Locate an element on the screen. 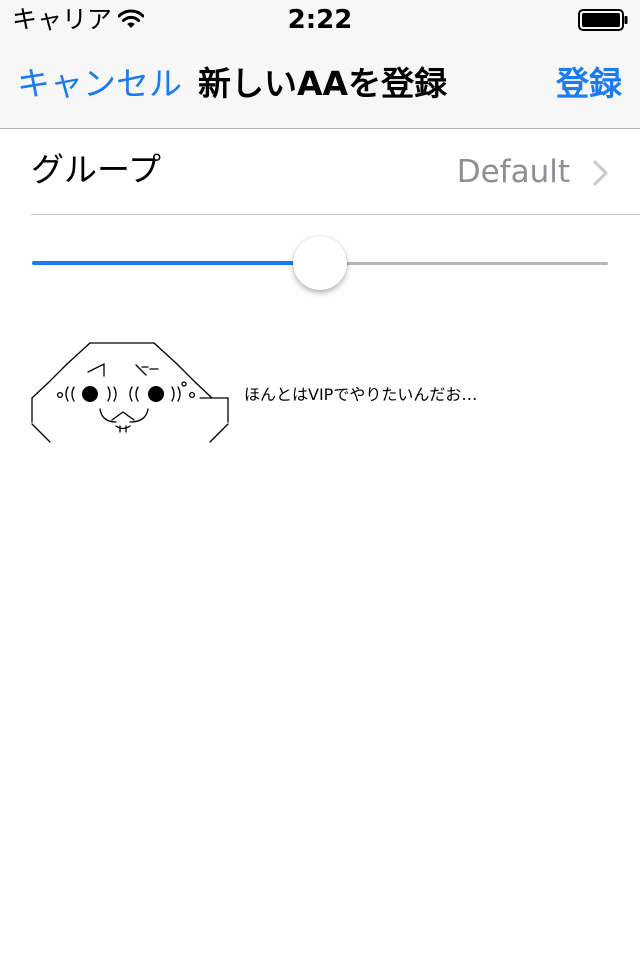 The width and height of the screenshot is (640, 960). slider-thumb is located at coordinates (320, 263).